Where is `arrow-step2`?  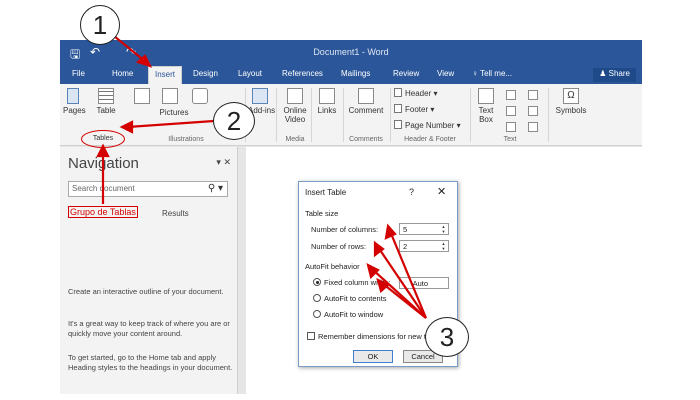
arrow-step2 is located at coordinates (171, 124).